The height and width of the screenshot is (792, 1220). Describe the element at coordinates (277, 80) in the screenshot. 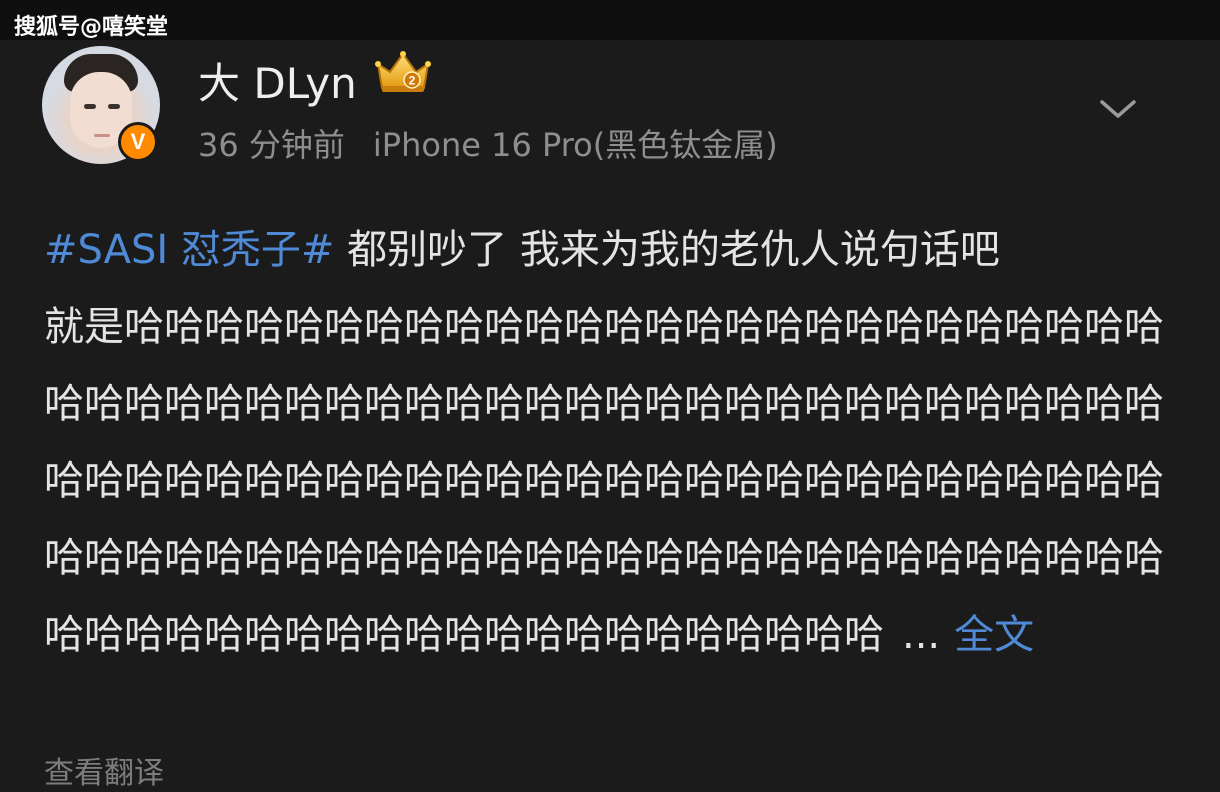

I see `username: 大 DLyn` at that location.